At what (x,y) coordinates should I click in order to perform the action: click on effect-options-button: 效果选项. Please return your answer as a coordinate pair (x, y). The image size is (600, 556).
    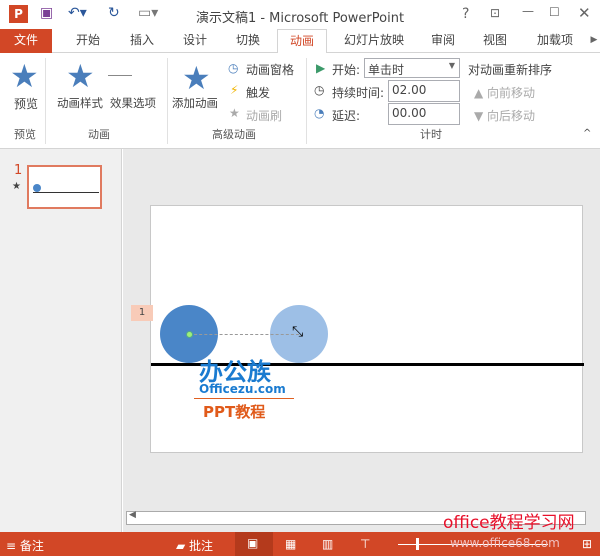
    Looking at the image, I should click on (133, 103).